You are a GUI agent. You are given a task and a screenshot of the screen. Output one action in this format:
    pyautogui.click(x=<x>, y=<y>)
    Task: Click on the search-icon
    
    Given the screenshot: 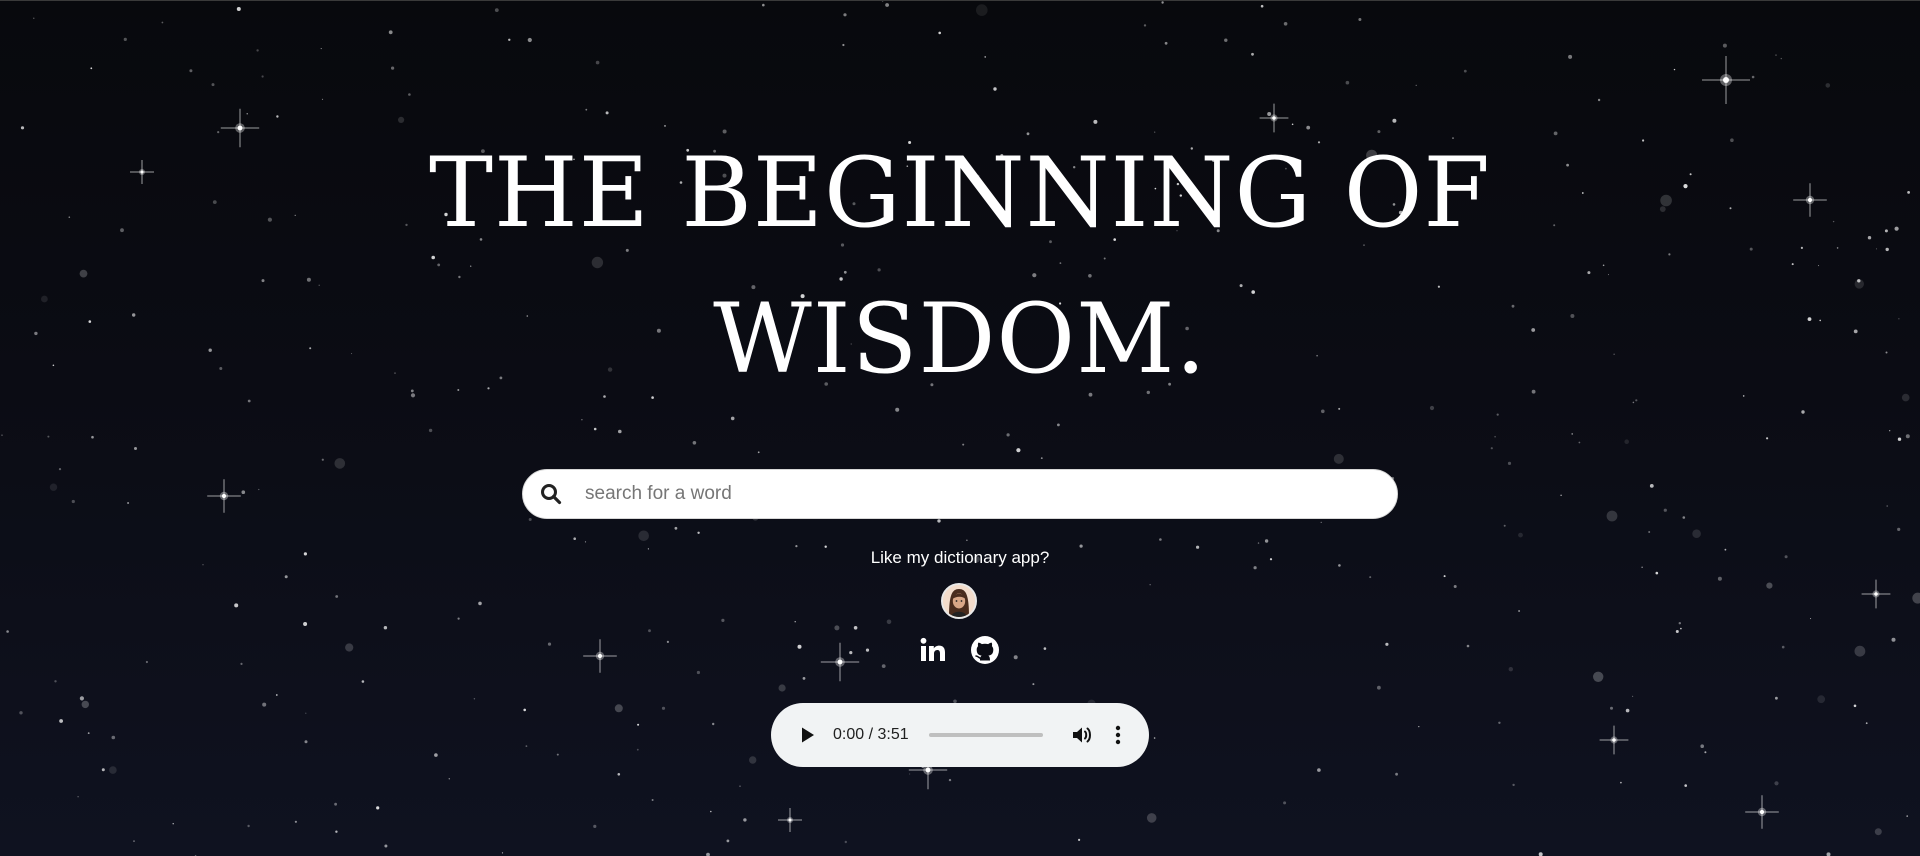 What is the action you would take?
    pyautogui.click(x=551, y=494)
    